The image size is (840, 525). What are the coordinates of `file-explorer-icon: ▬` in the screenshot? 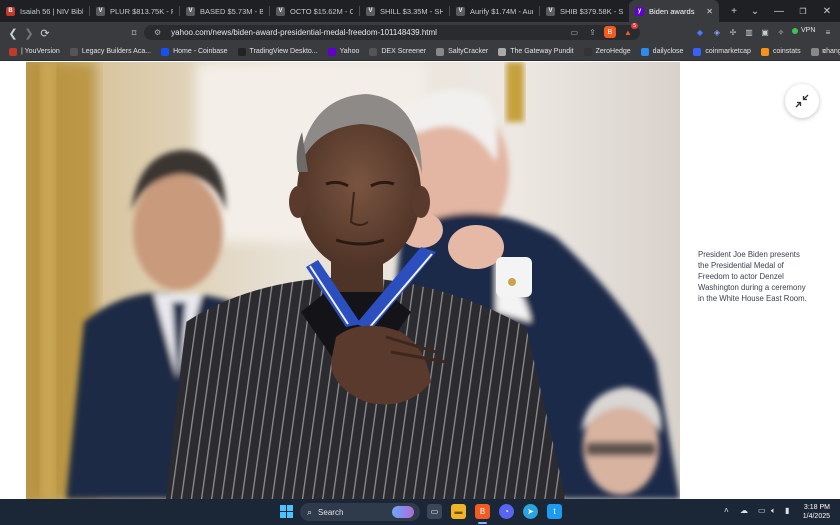 It's located at (458, 511).